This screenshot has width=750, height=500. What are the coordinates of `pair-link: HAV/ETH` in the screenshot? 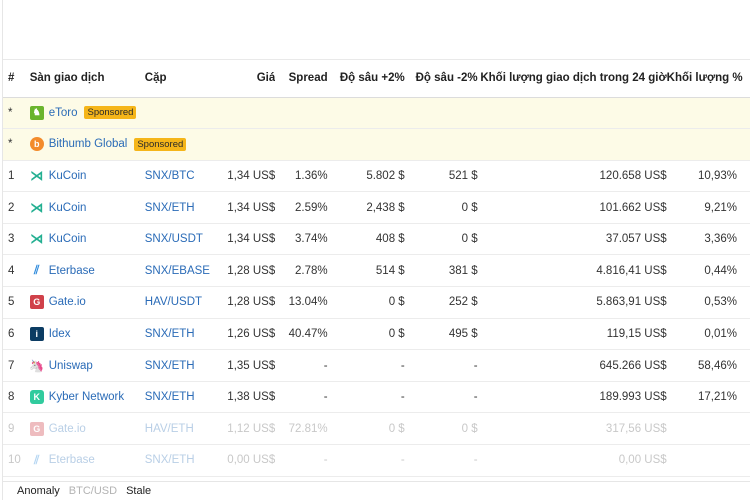 It's located at (169, 429).